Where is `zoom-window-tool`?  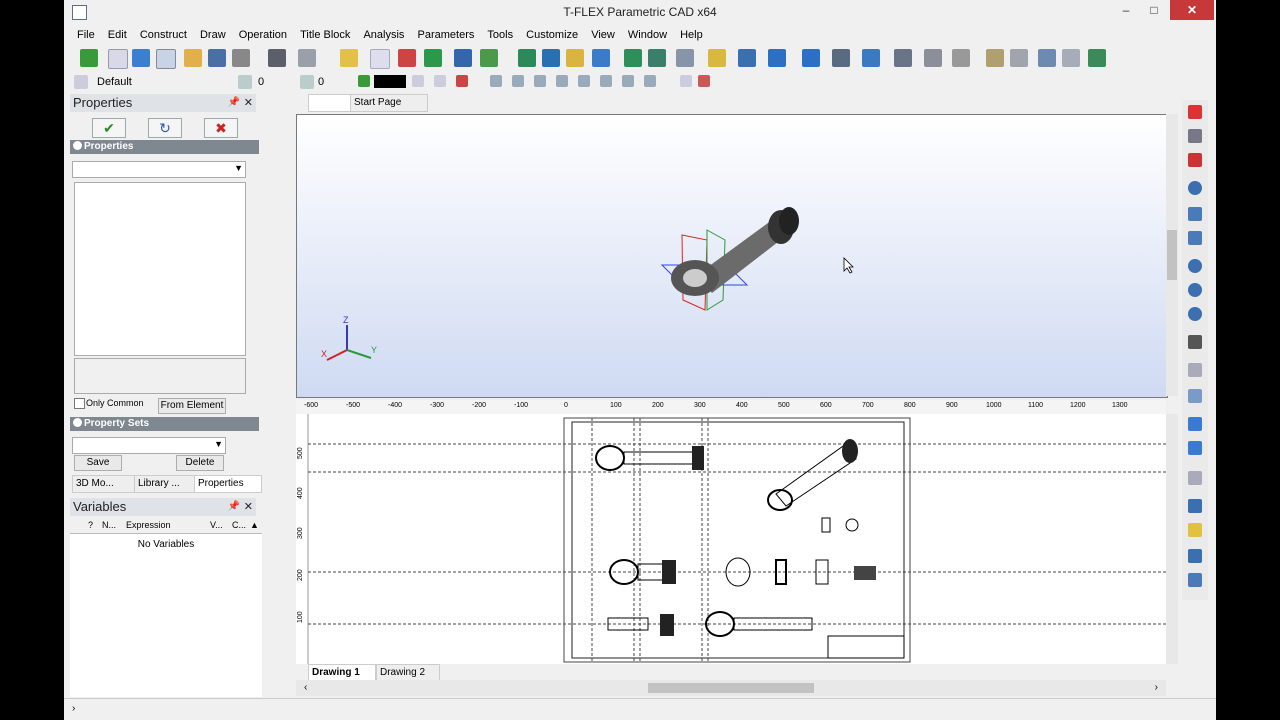
zoom-window-tool is located at coordinates (1195, 238).